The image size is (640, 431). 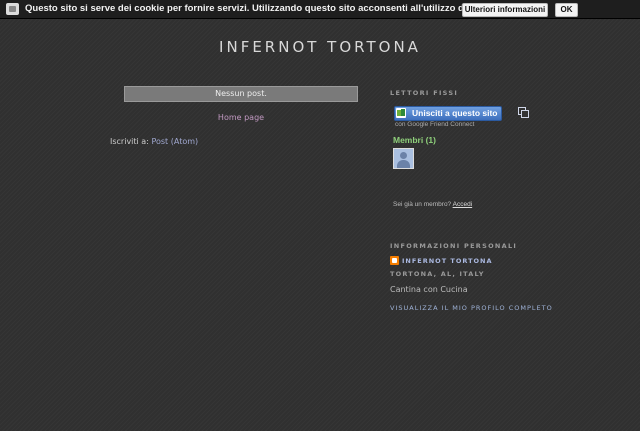 I want to click on friend-connect-icon, so click(x=401, y=113).